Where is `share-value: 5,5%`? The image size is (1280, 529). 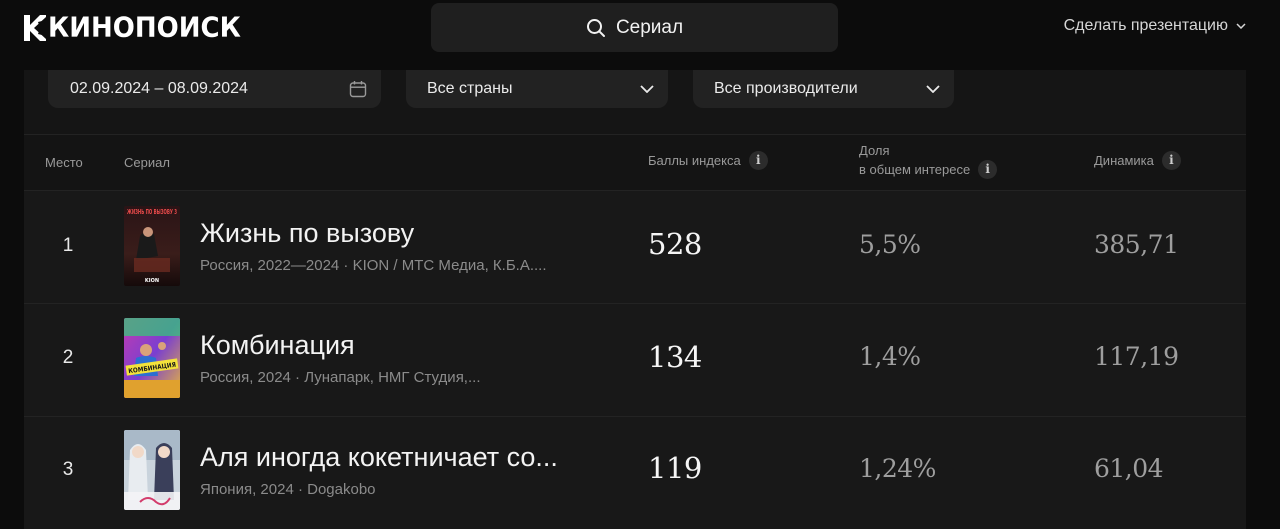 share-value: 5,5% is located at coordinates (890, 244).